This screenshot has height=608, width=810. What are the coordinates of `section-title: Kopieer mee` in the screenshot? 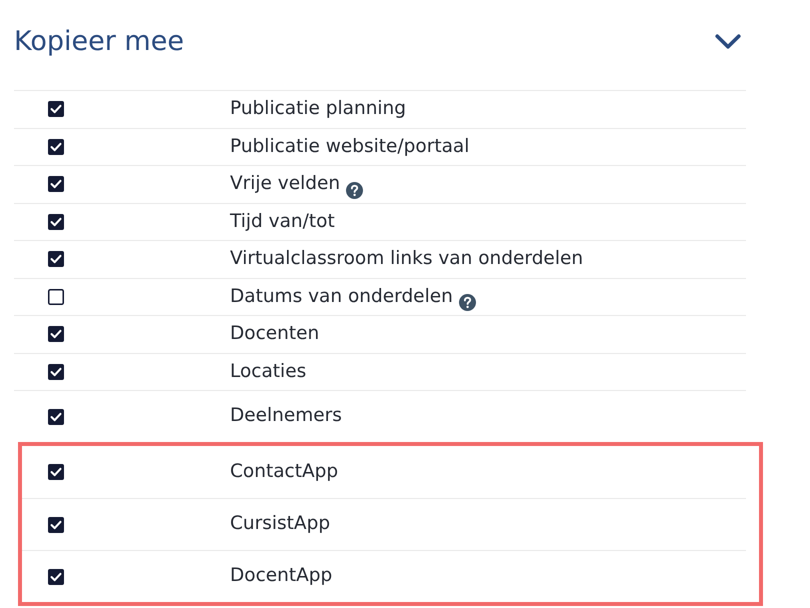 It's located at (99, 42).